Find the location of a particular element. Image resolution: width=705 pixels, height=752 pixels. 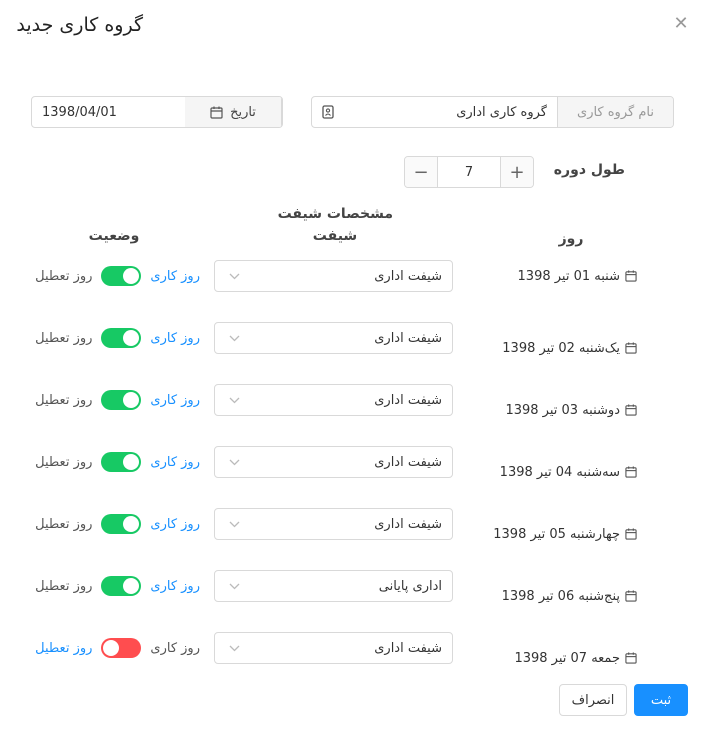

row-date: یک‌شنبه 02 تیر 1398 is located at coordinates (569, 348).